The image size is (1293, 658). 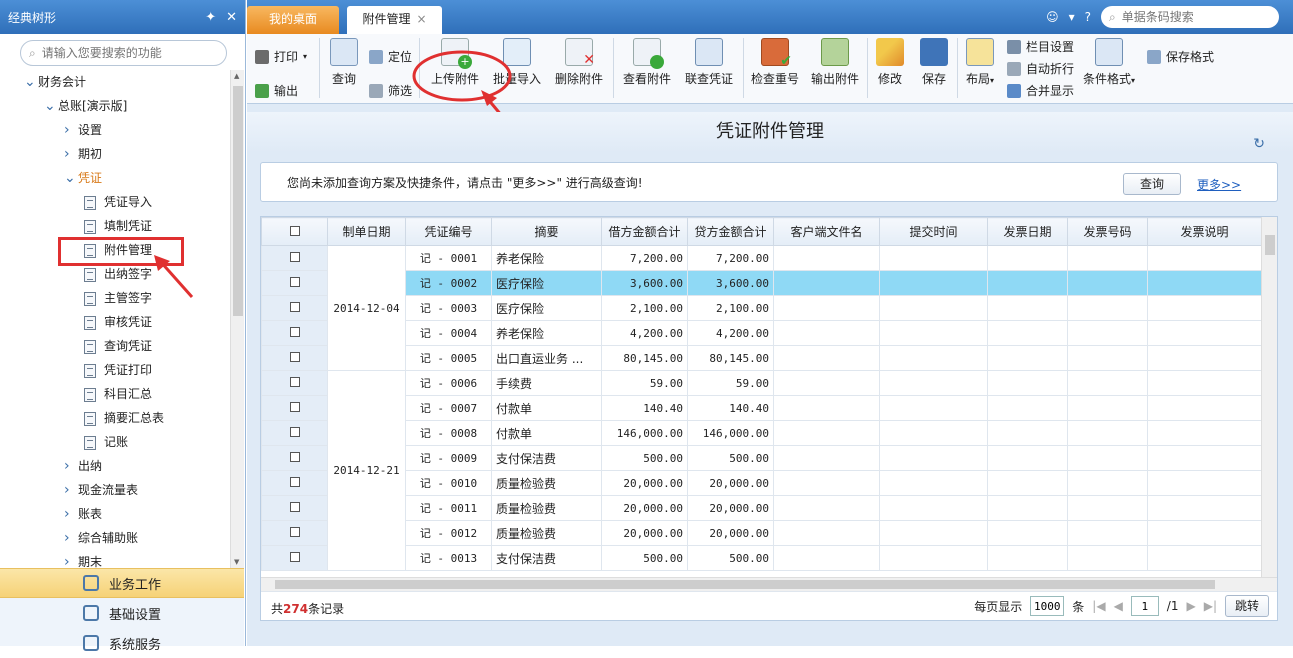 What do you see at coordinates (122, 583) in the screenshot?
I see `bottom-nav-item: 业务工作` at bounding box center [122, 583].